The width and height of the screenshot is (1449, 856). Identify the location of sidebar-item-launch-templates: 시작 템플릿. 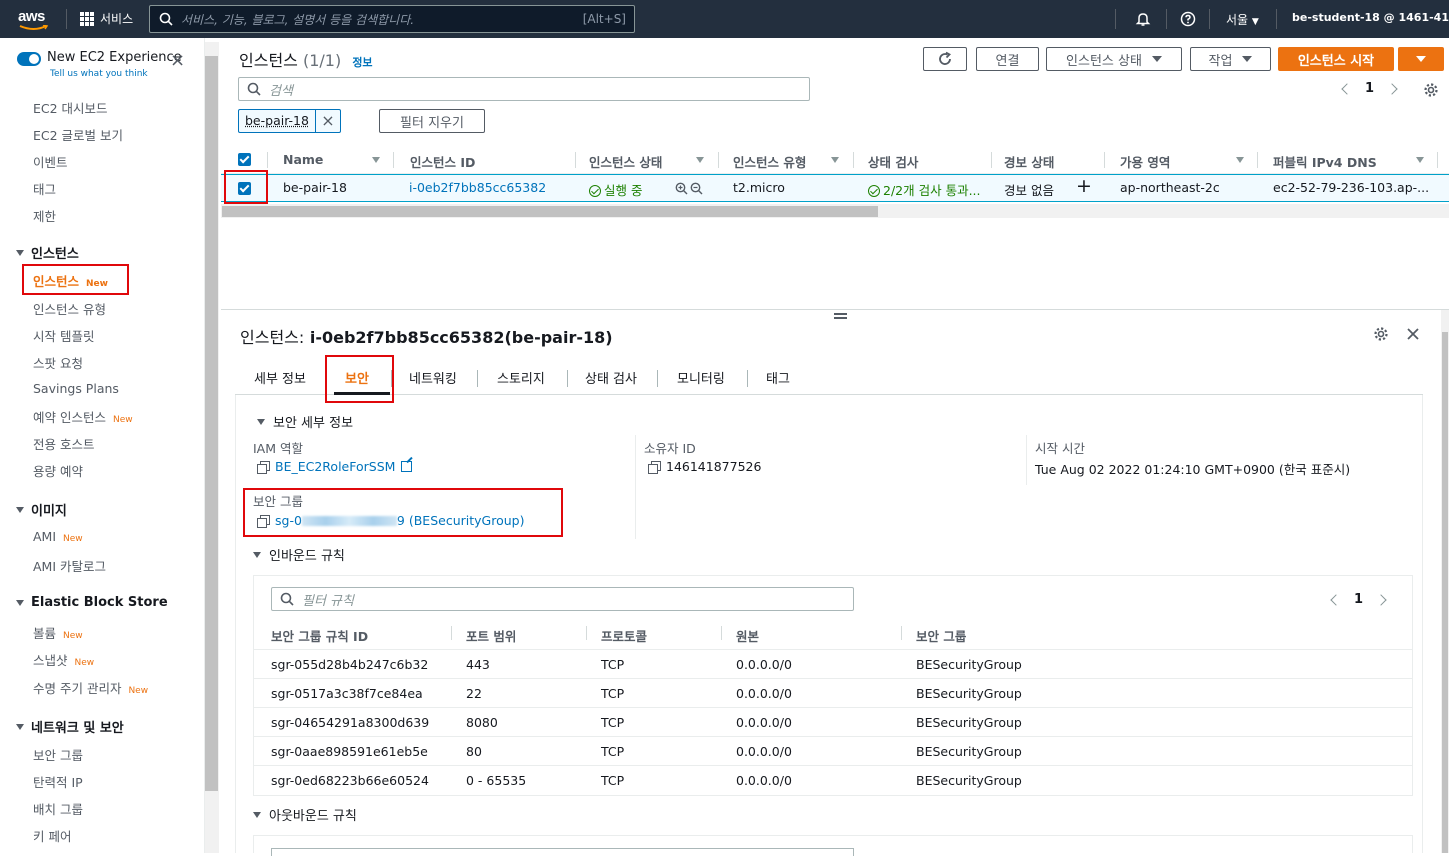
(63, 335).